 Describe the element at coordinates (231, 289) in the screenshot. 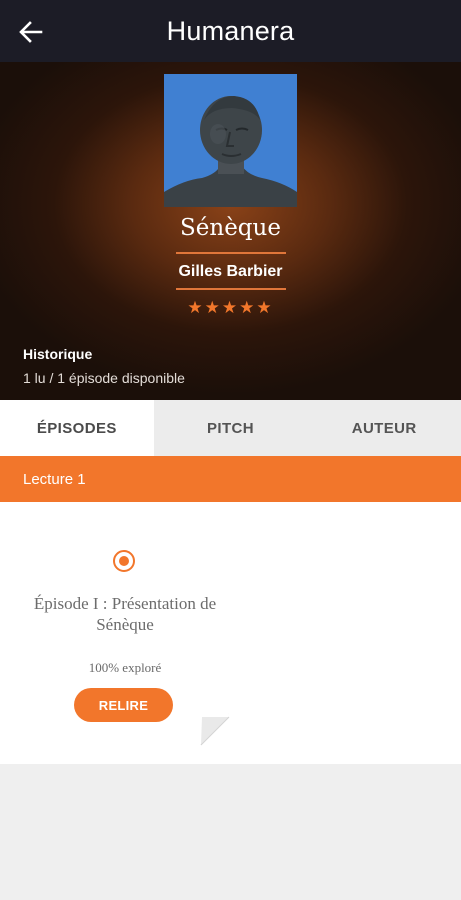

I see `author-divider` at that location.